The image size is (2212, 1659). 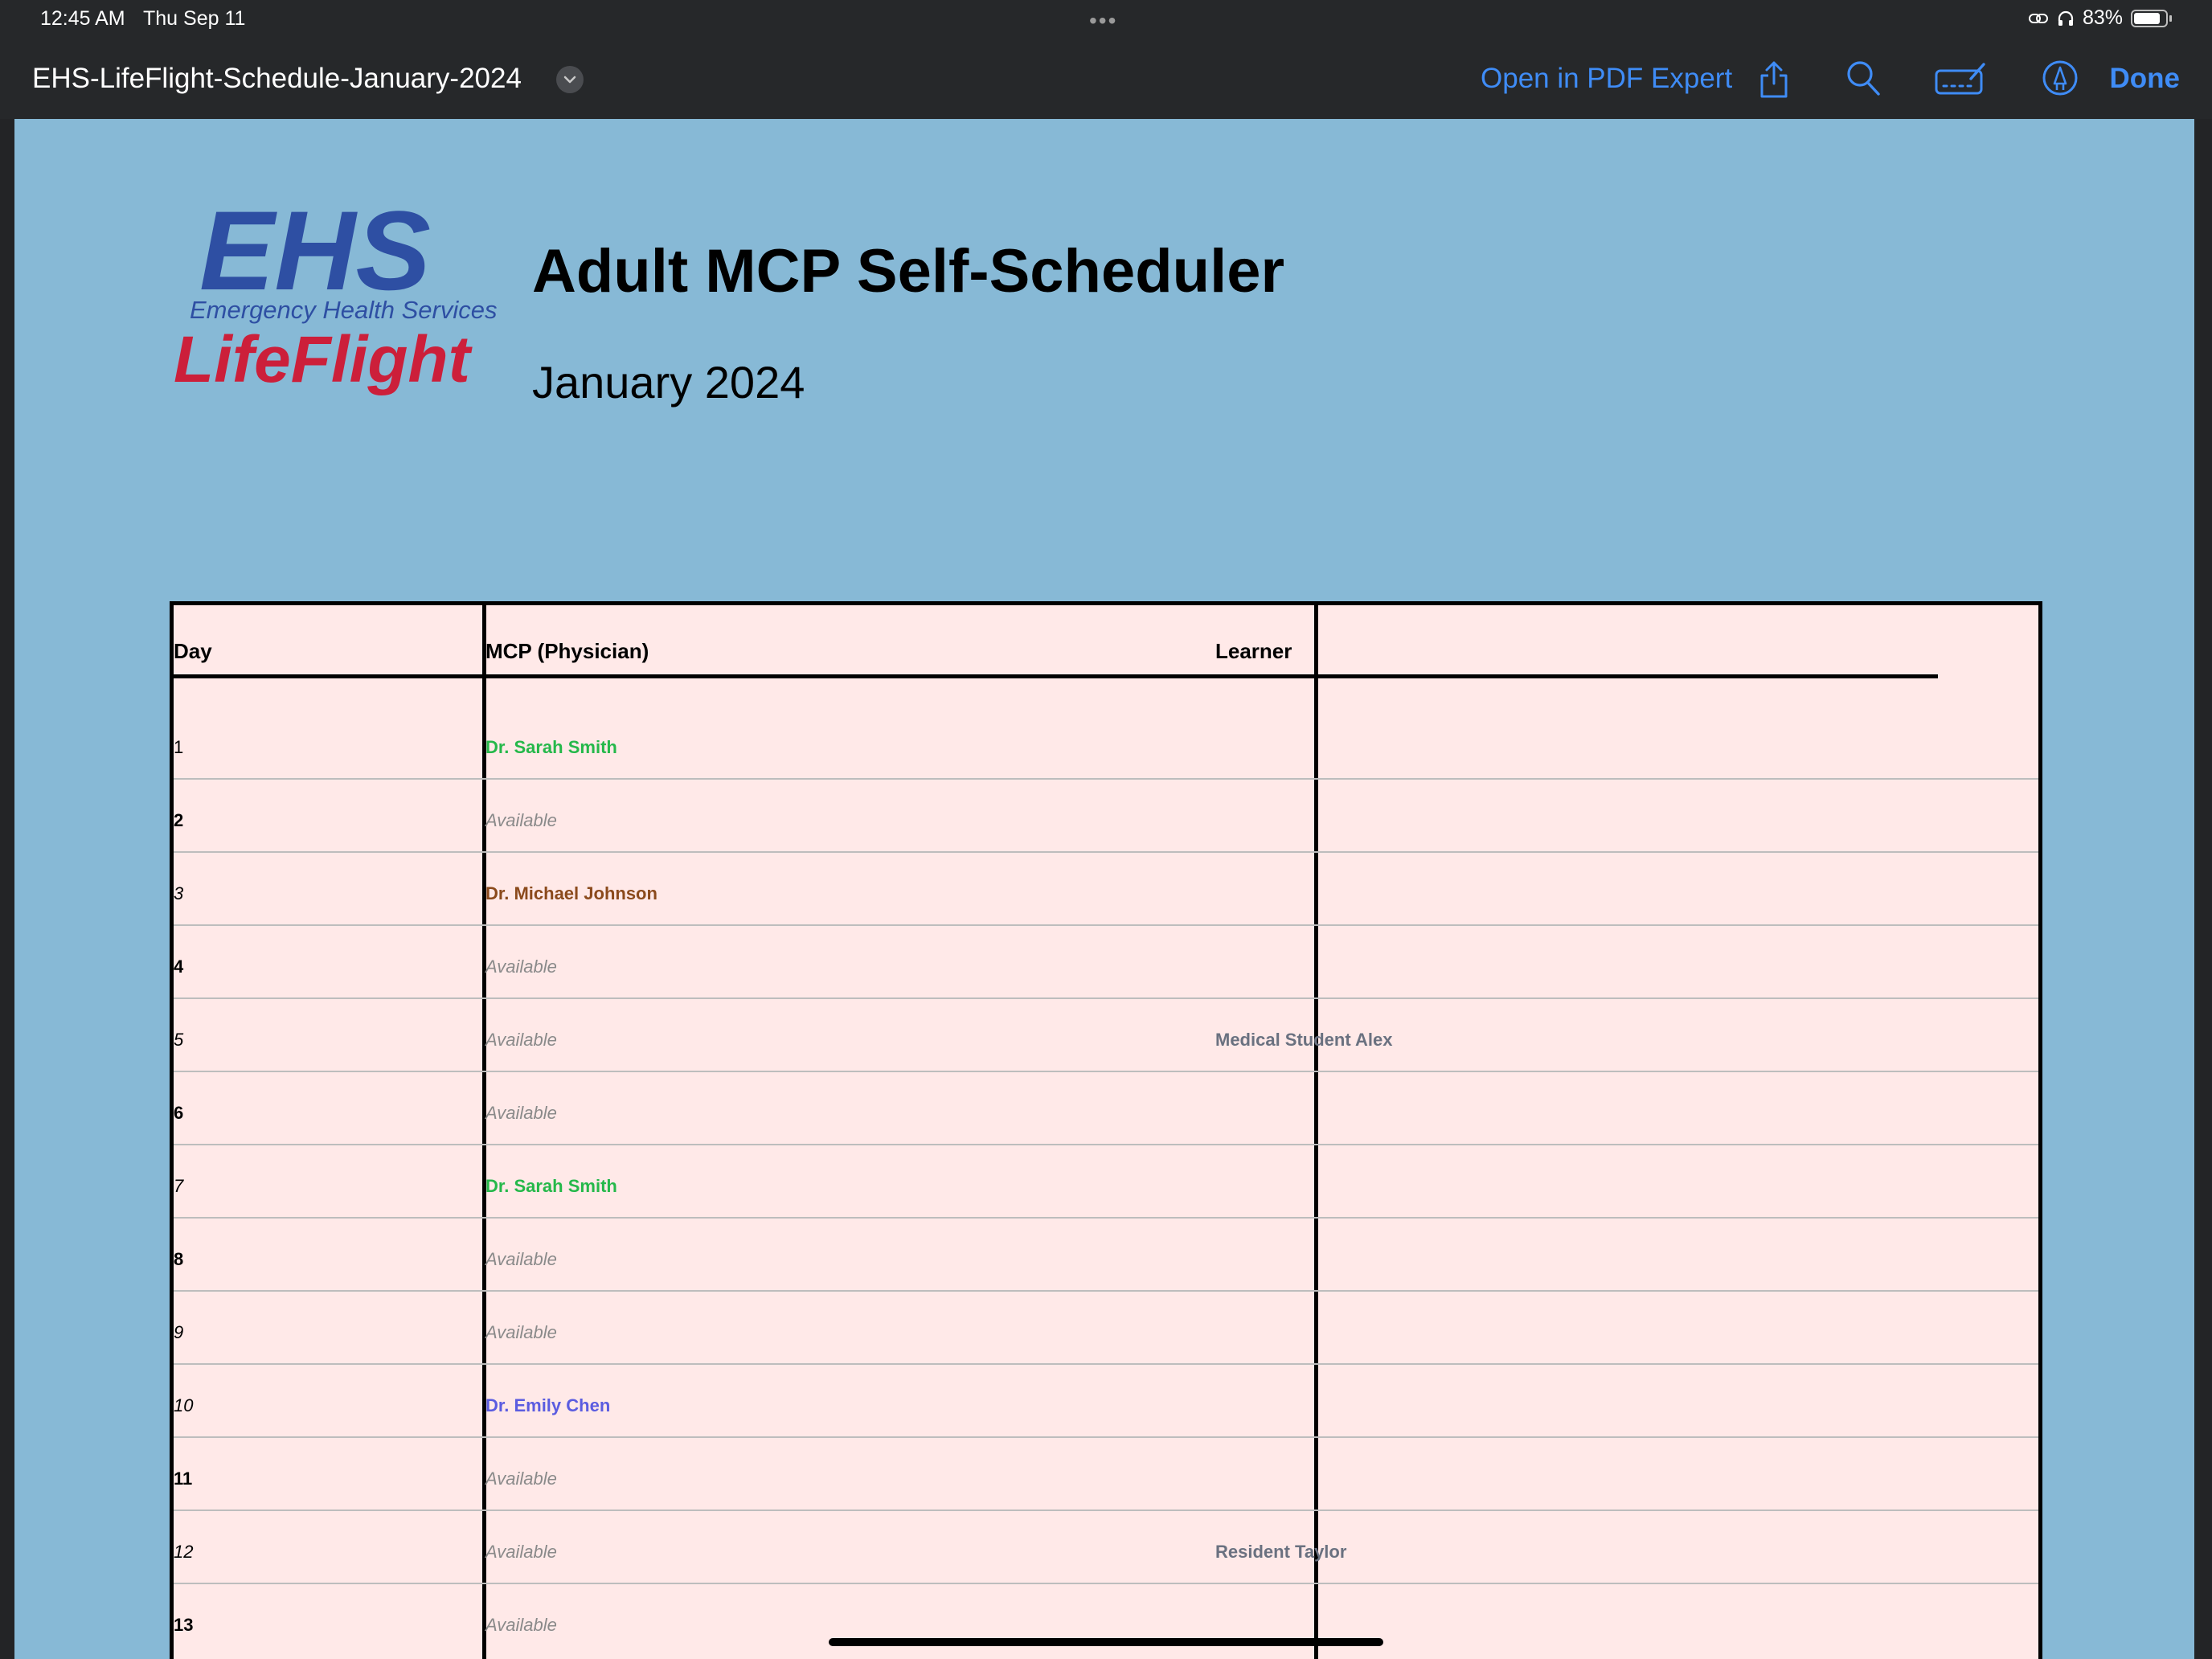 I want to click on day-cell: 3, so click(x=179, y=893).